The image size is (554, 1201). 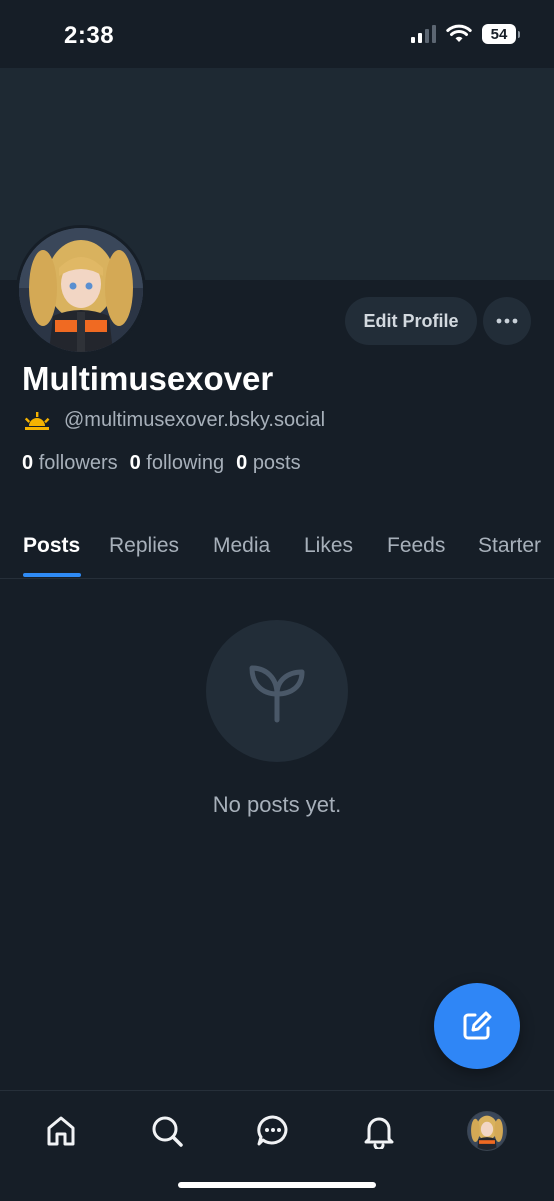 I want to click on home-icon, so click(x=61, y=1131).